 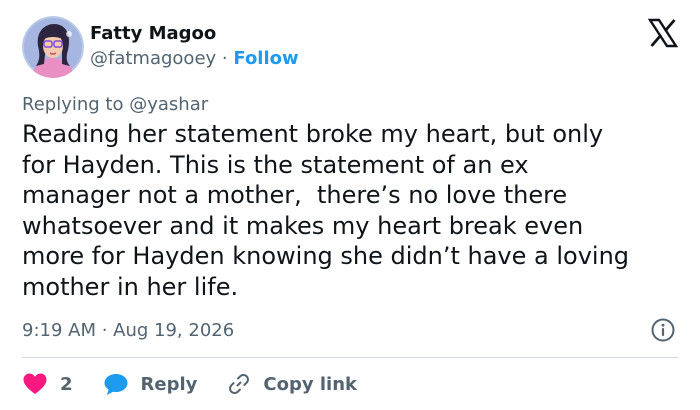 I want to click on reply-mention: @yashar, so click(x=168, y=104).